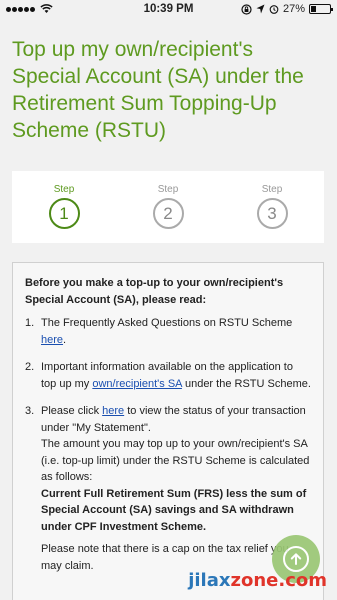  Describe the element at coordinates (137, 384) in the screenshot. I see `own-recipient-sa-link: own/recipient's SA` at that location.